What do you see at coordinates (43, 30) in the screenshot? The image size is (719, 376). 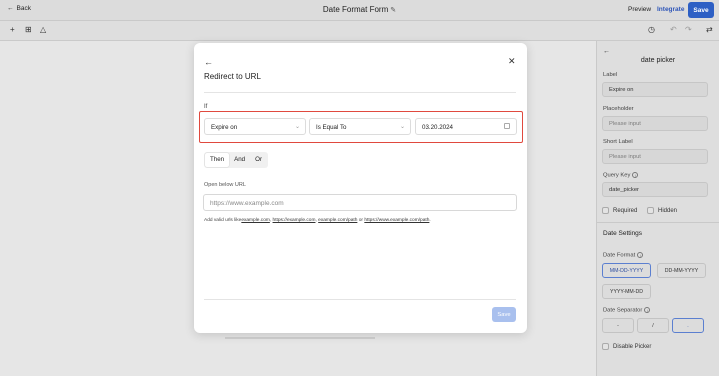 I see `bell-icon: △` at bounding box center [43, 30].